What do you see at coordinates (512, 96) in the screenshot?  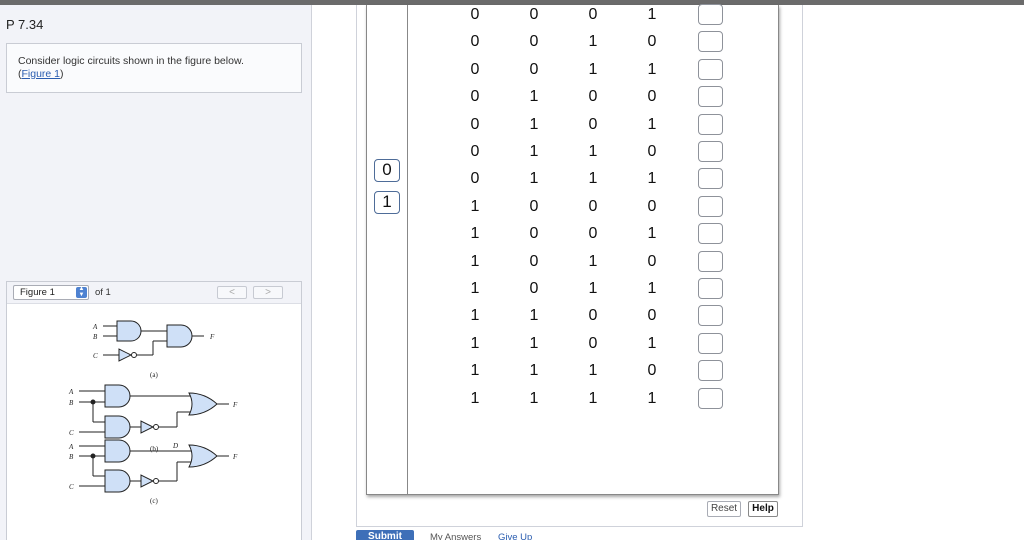 I see `truth-table-row: 0 1 0 0` at bounding box center [512, 96].